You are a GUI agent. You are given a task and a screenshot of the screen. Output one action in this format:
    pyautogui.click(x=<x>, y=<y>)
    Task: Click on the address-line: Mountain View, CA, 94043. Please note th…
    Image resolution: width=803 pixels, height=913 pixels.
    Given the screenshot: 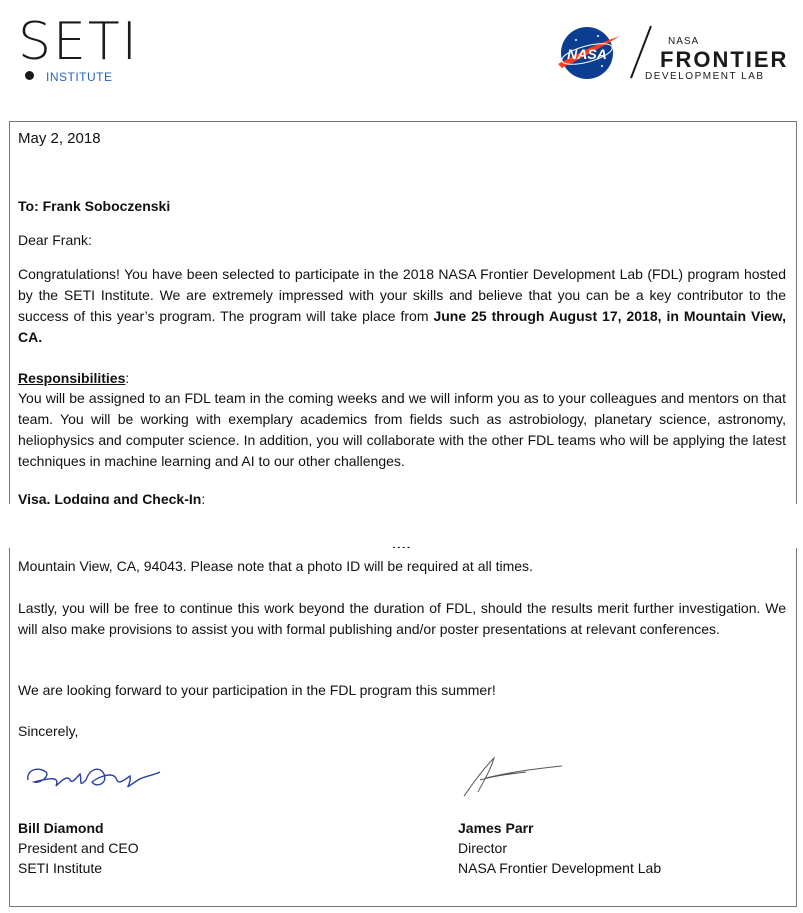 What is the action you would take?
    pyautogui.click(x=275, y=566)
    